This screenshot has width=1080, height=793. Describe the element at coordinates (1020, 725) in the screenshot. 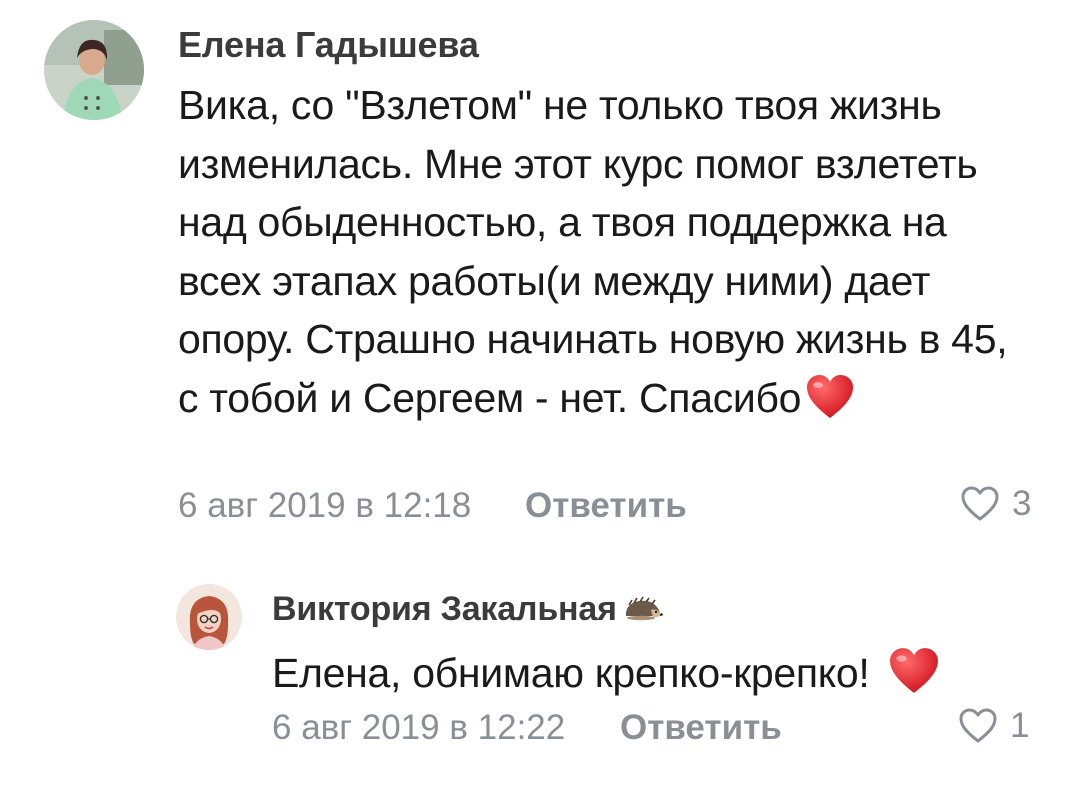

I see `like-count: 1` at that location.